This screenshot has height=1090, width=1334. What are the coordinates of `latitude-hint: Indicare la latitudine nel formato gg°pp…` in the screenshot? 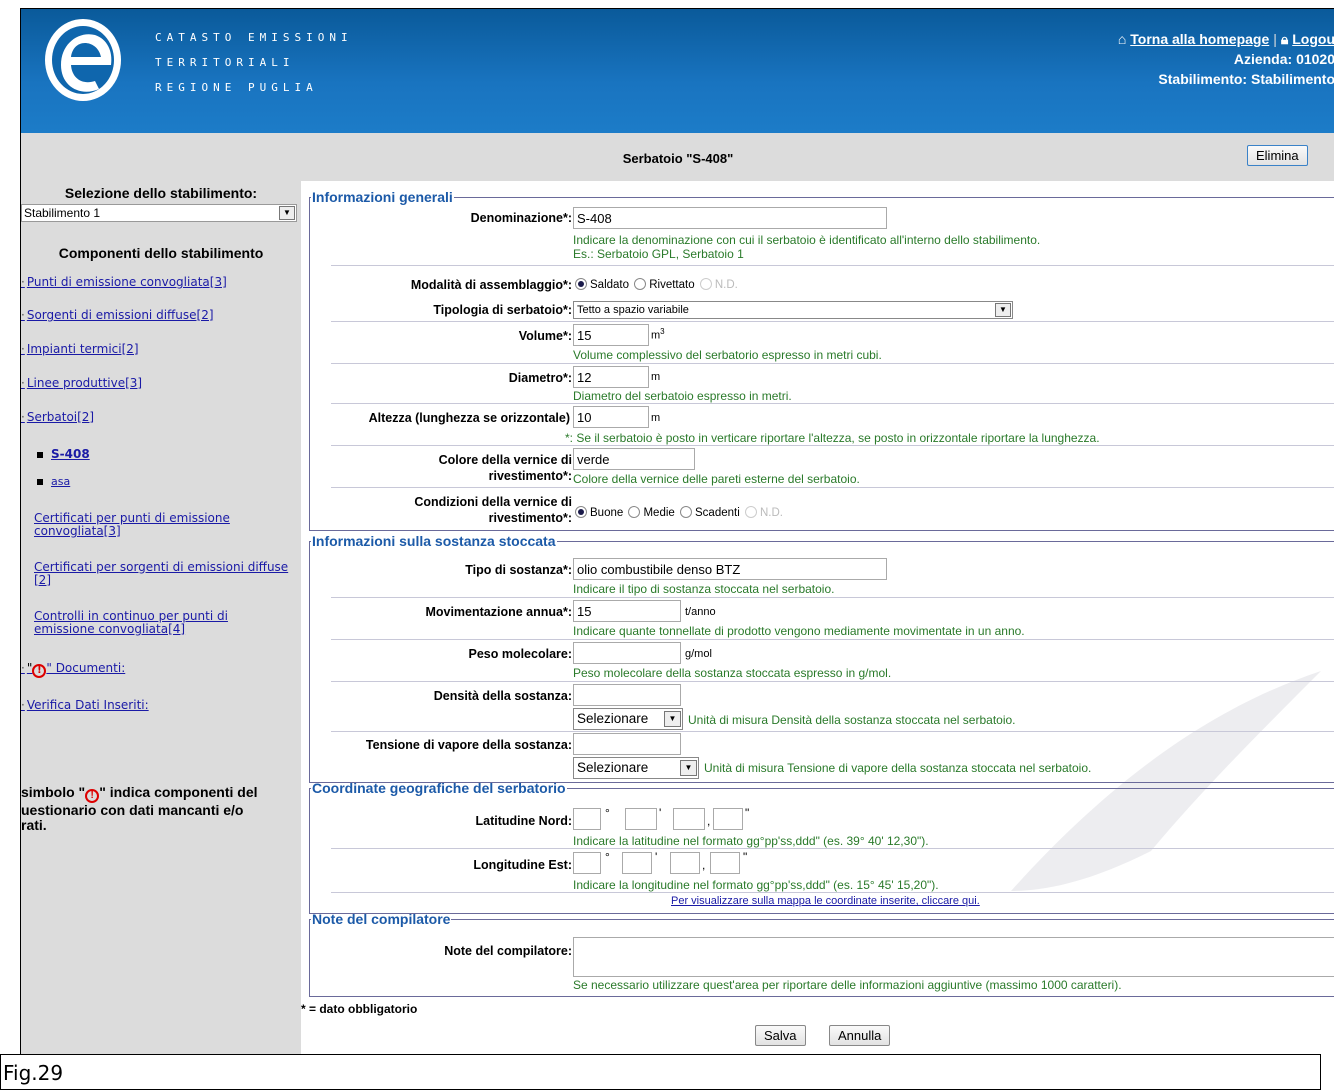 It's located at (751, 841).